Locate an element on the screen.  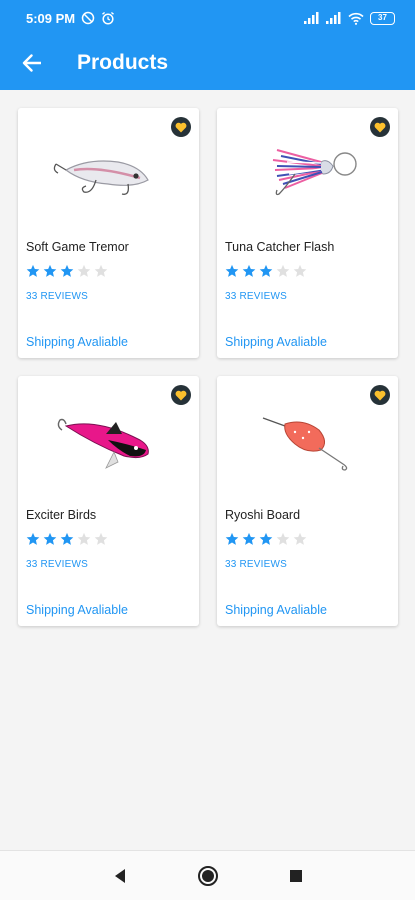
status-left: 5:09 PM is located at coordinates (70, 18).